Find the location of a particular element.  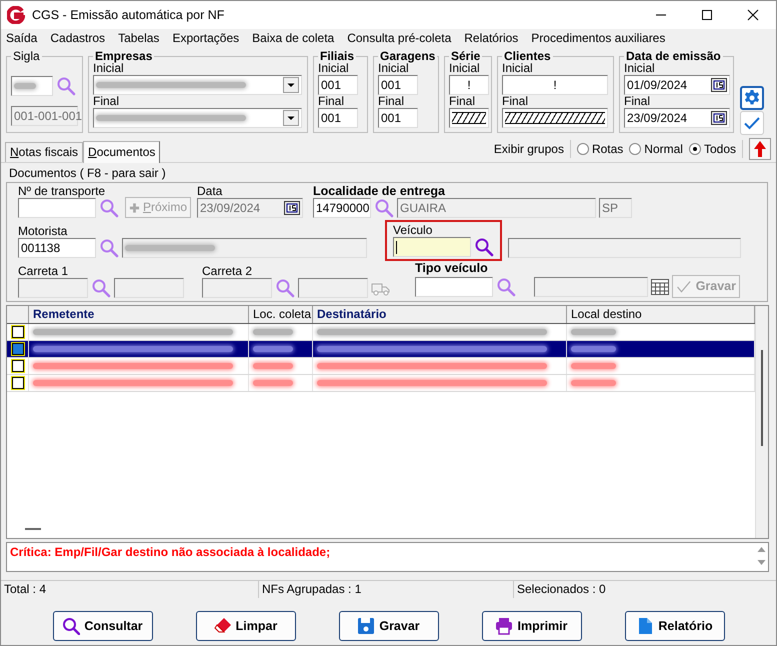

group-label: Empresas is located at coordinates (124, 56).